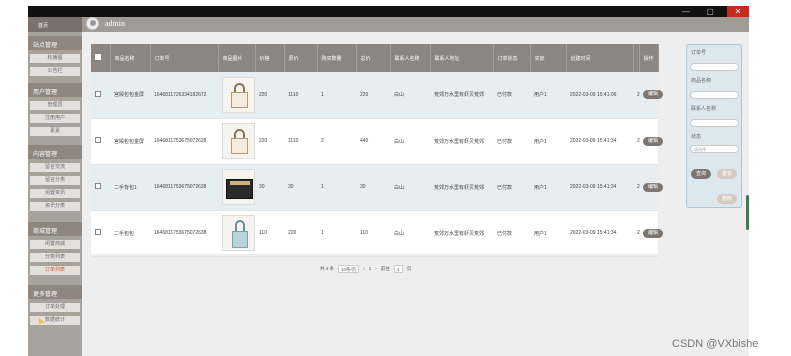  What do you see at coordinates (714, 123) in the screenshot?
I see `contact-name-input` at bounding box center [714, 123].